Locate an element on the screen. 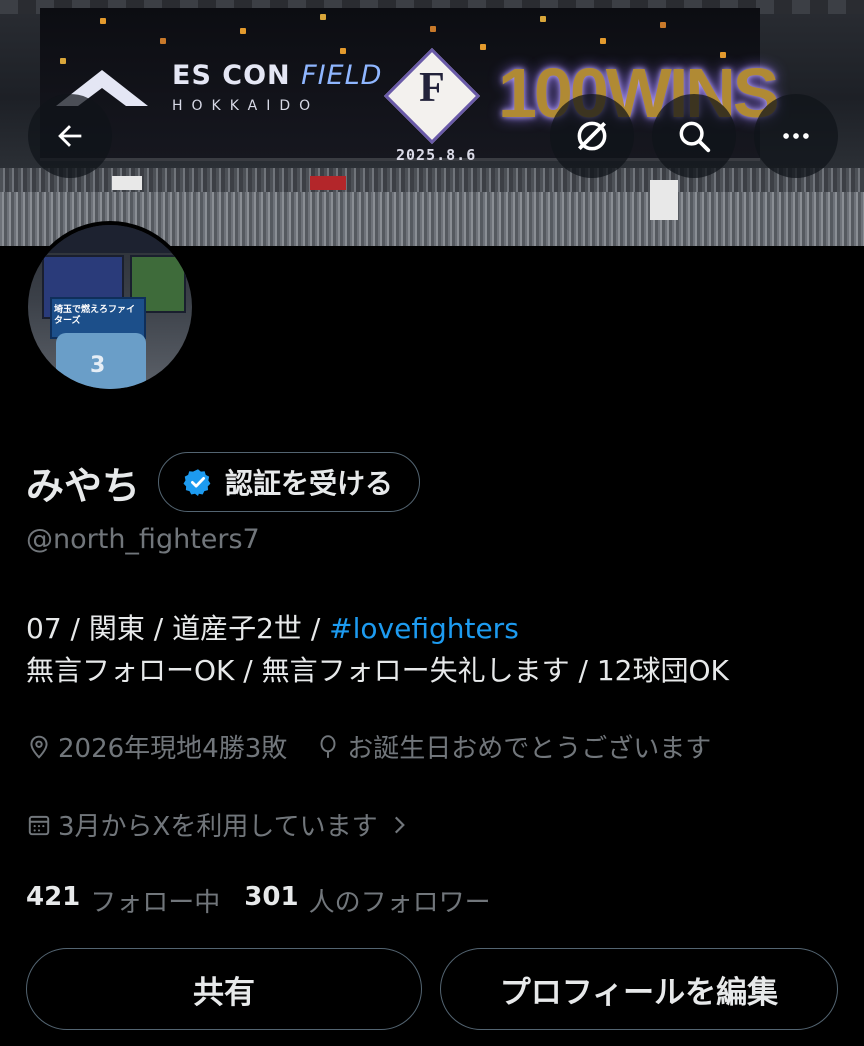  edit-profile-button: プロフィールを編集 is located at coordinates (639, 989).